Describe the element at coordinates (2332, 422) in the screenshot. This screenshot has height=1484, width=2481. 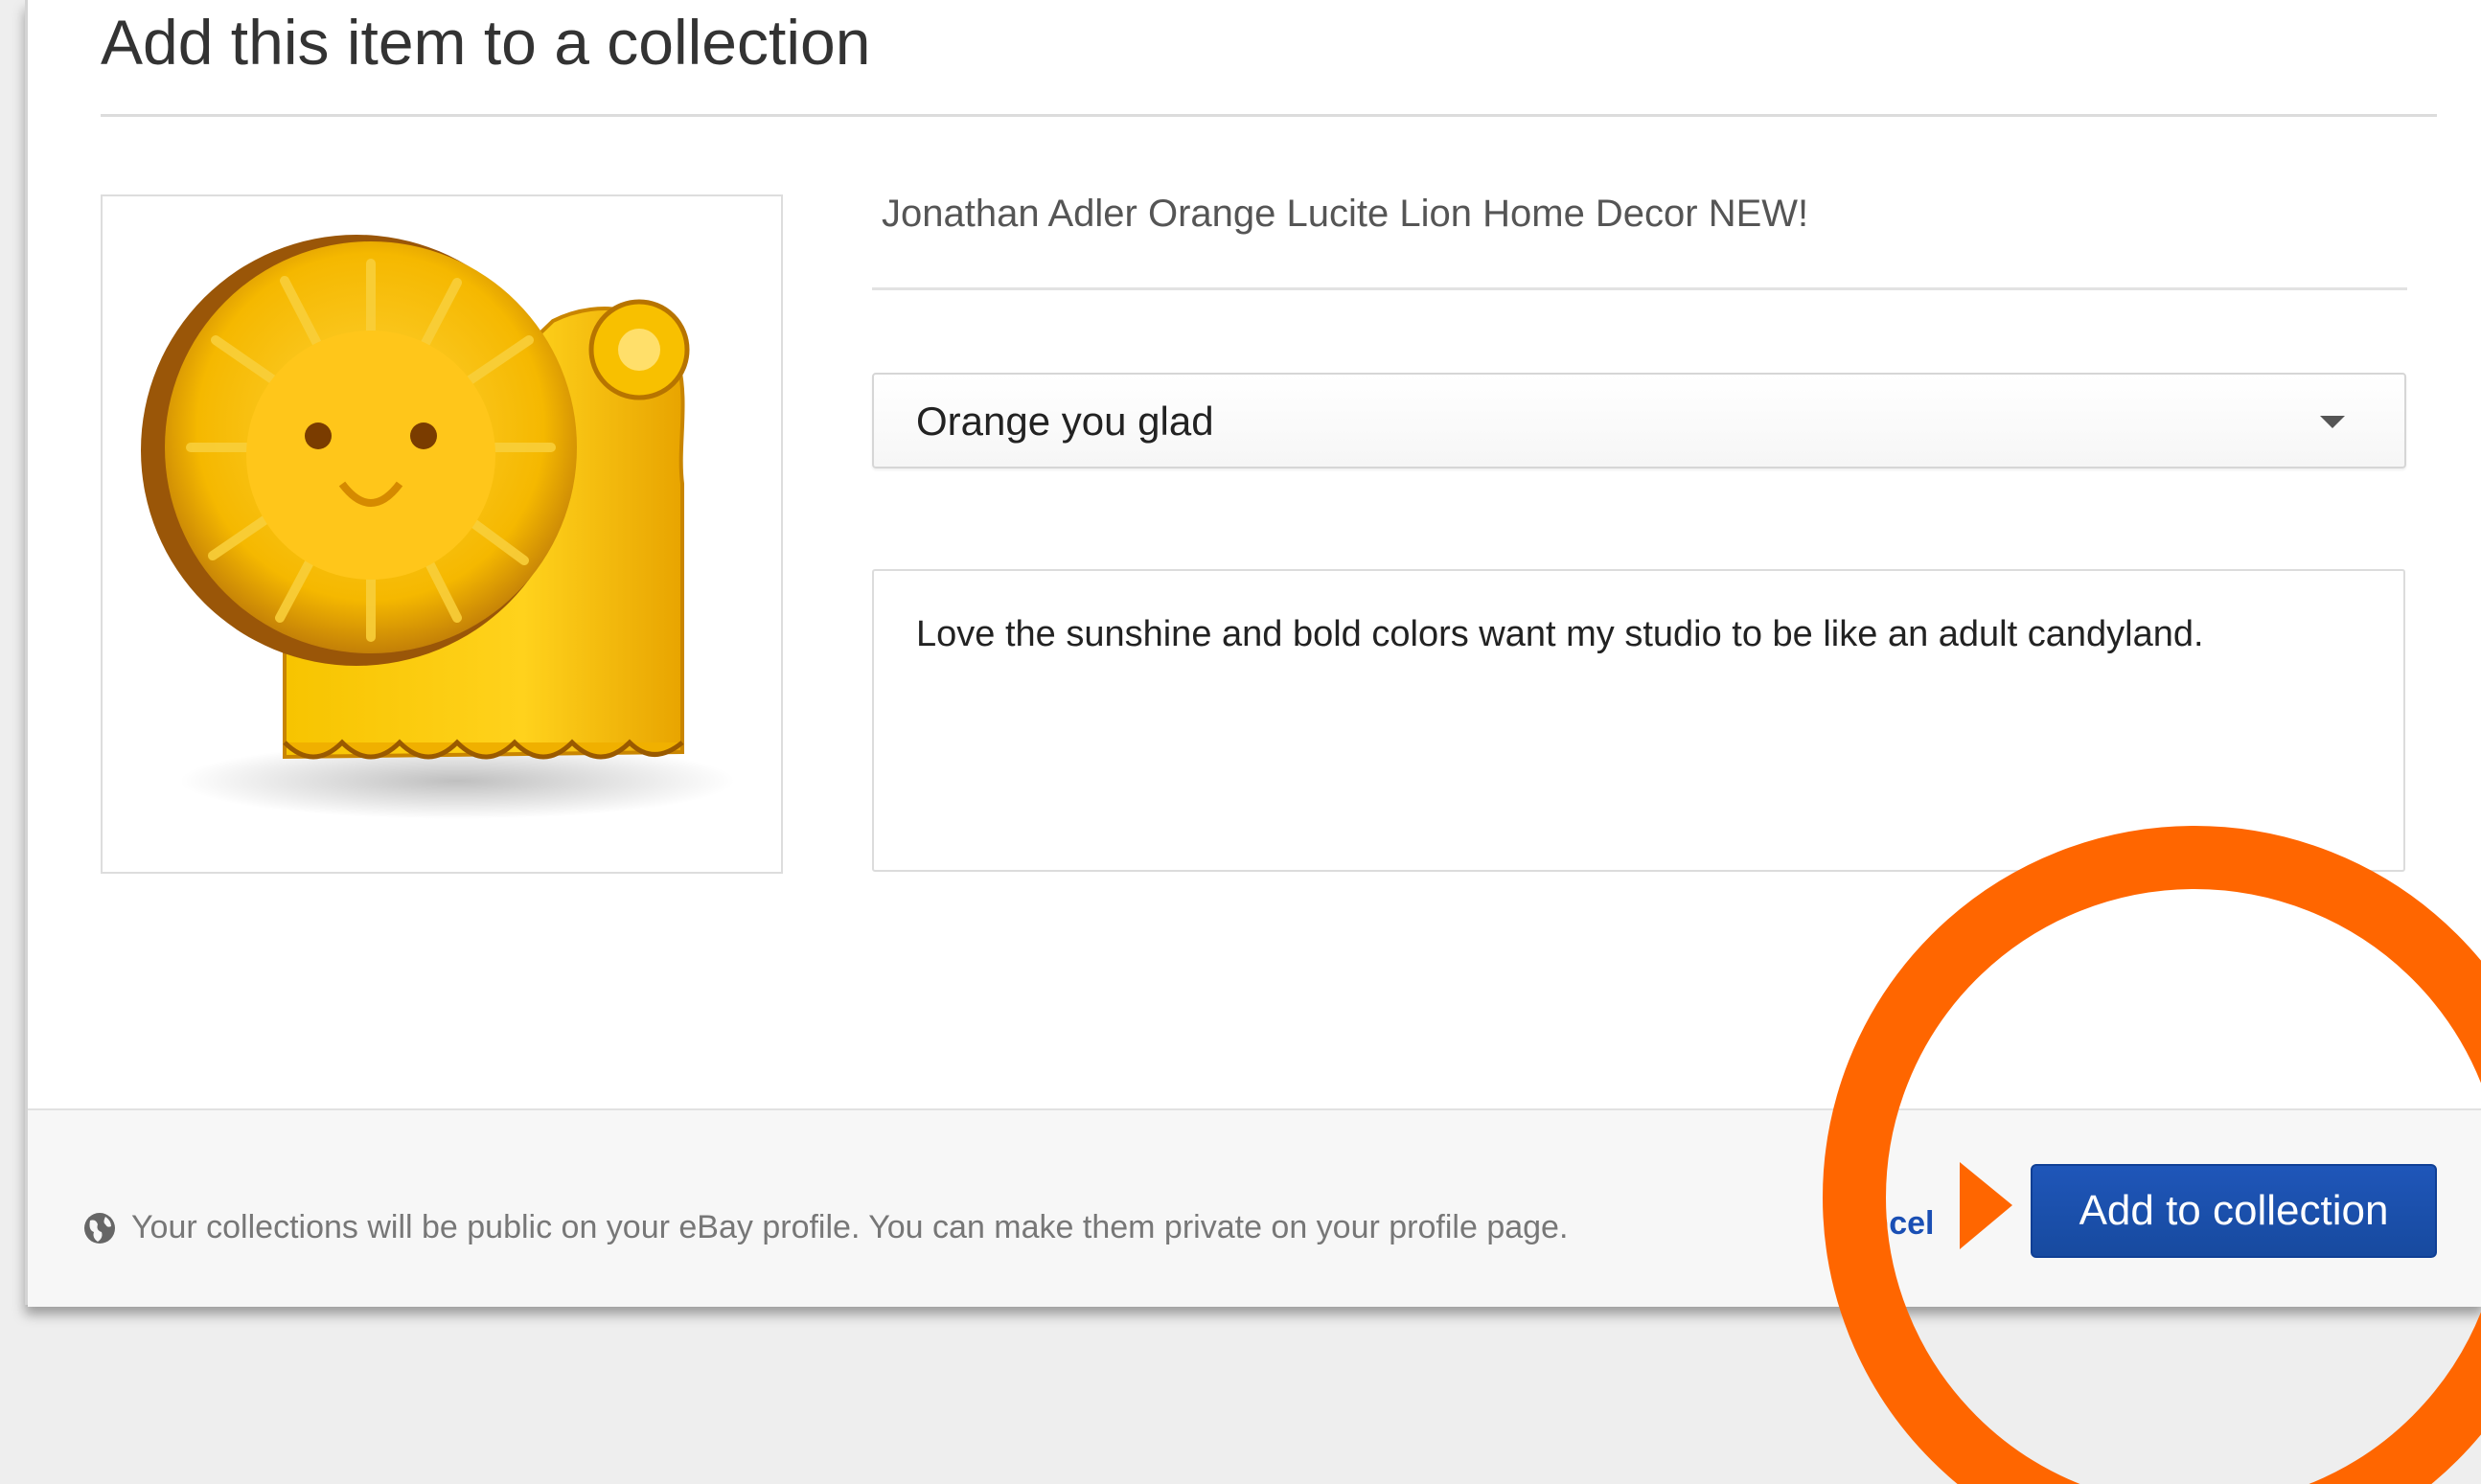
I see `chevron-down-icon` at that location.